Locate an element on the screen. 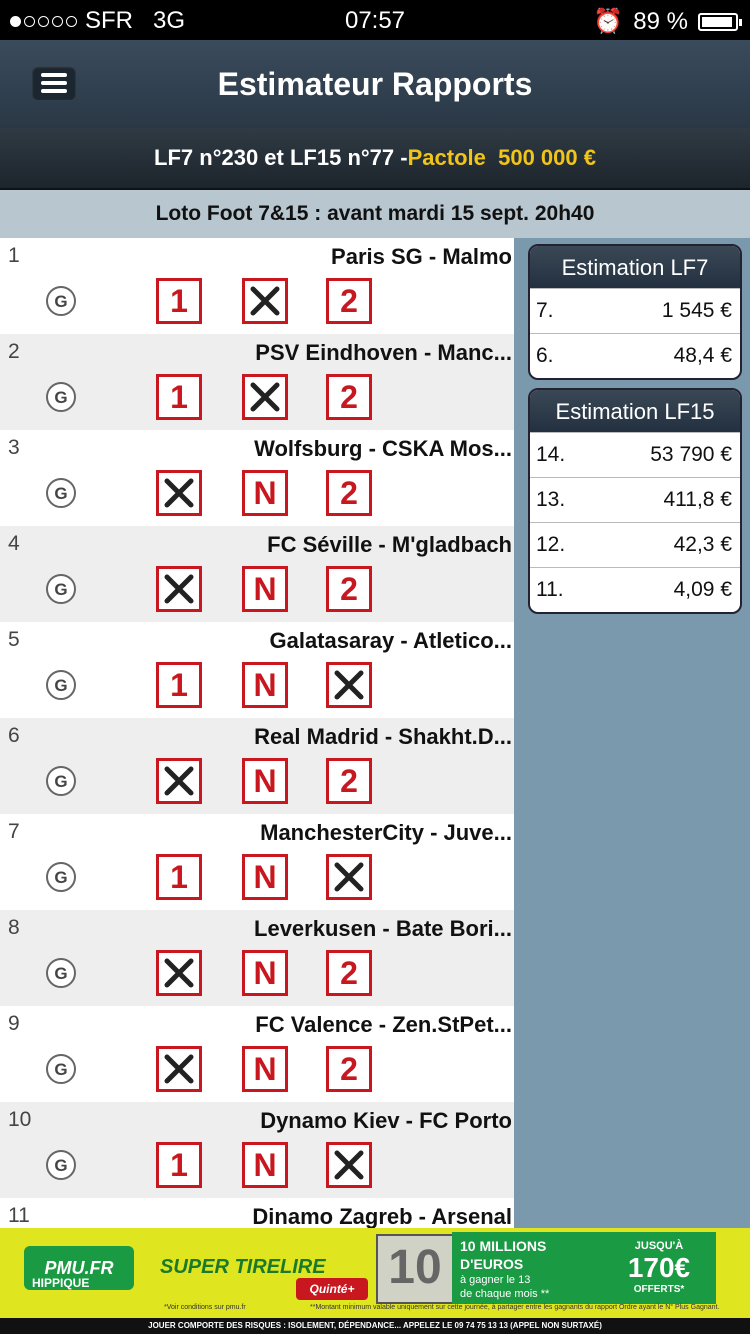 This screenshot has height=1334, width=750. pactole-label: Pactole is located at coordinates (446, 157).